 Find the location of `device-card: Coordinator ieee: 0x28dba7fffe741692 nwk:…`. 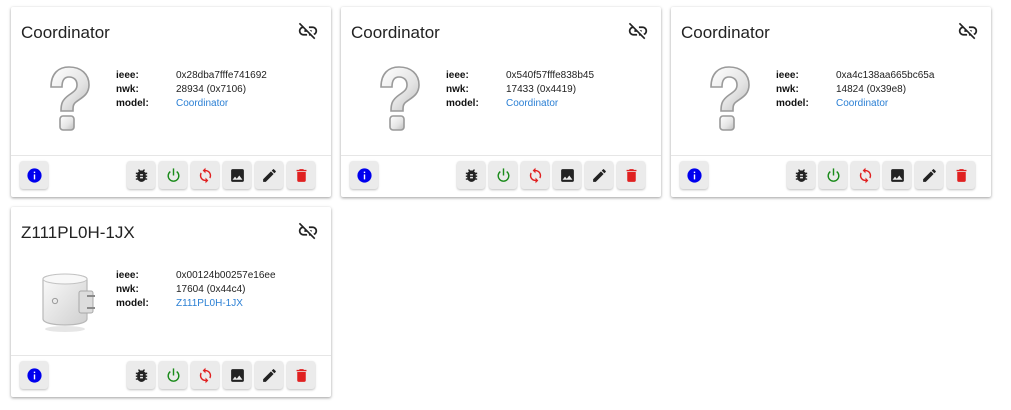

device-card: Coordinator ieee: 0x28dba7fffe741692 nwk:… is located at coordinates (171, 102).